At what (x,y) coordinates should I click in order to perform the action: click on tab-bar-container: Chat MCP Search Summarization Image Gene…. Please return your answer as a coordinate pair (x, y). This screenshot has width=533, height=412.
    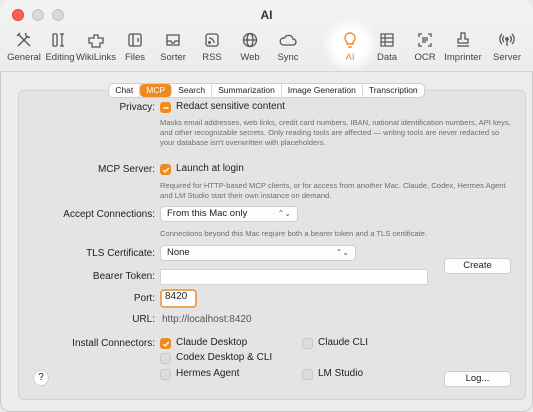
    Looking at the image, I should click on (266, 90).